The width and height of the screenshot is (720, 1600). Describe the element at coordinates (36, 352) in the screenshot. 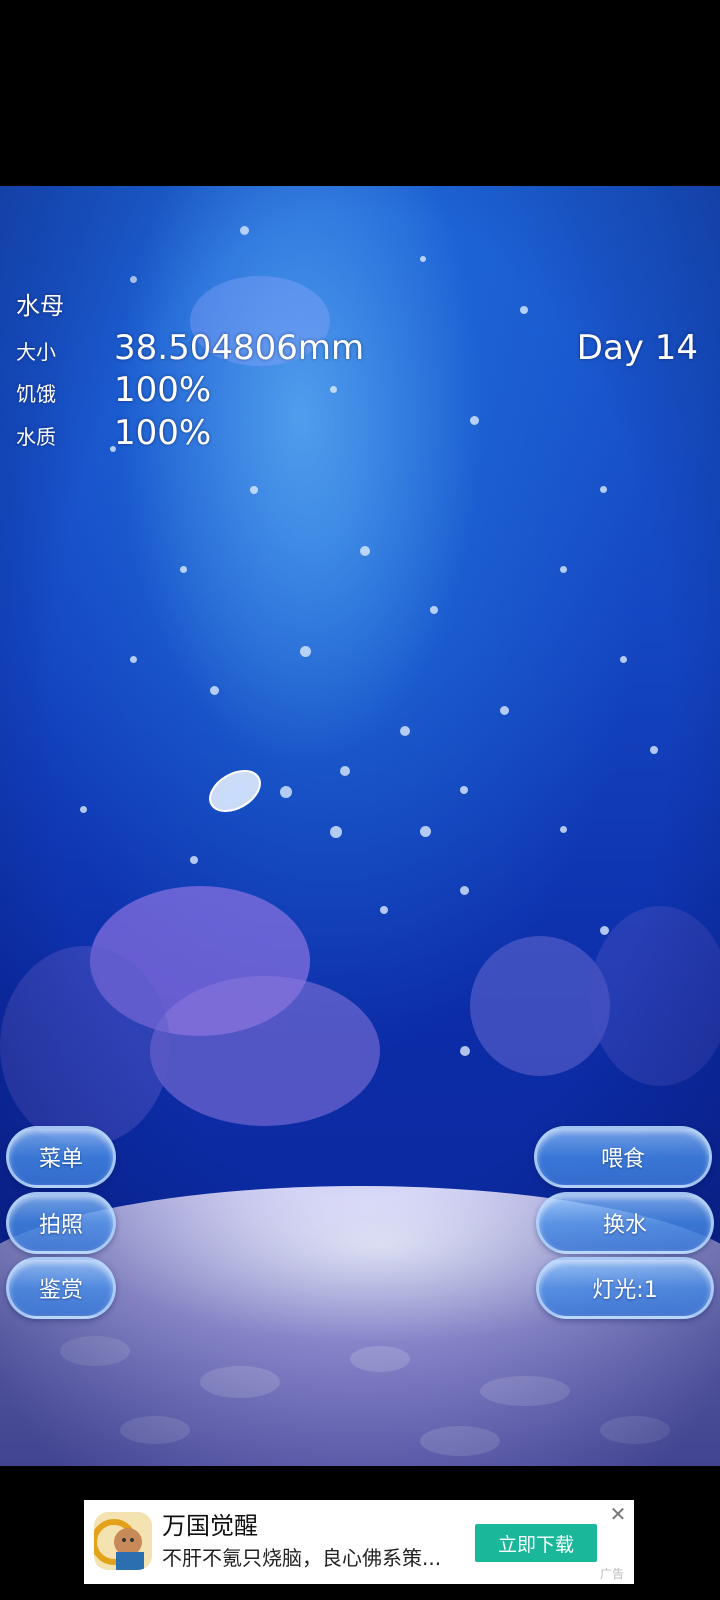

I see `size-label: 大小` at that location.